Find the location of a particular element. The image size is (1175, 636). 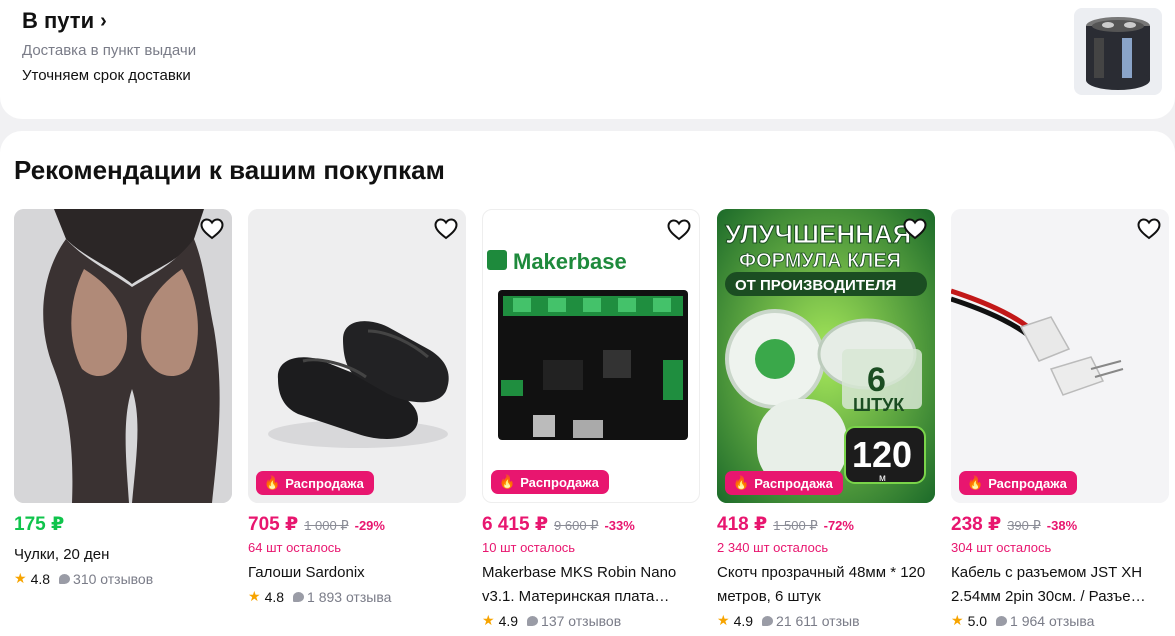

delivery-method: Доставка в пункт выдачи is located at coordinates (109, 50).